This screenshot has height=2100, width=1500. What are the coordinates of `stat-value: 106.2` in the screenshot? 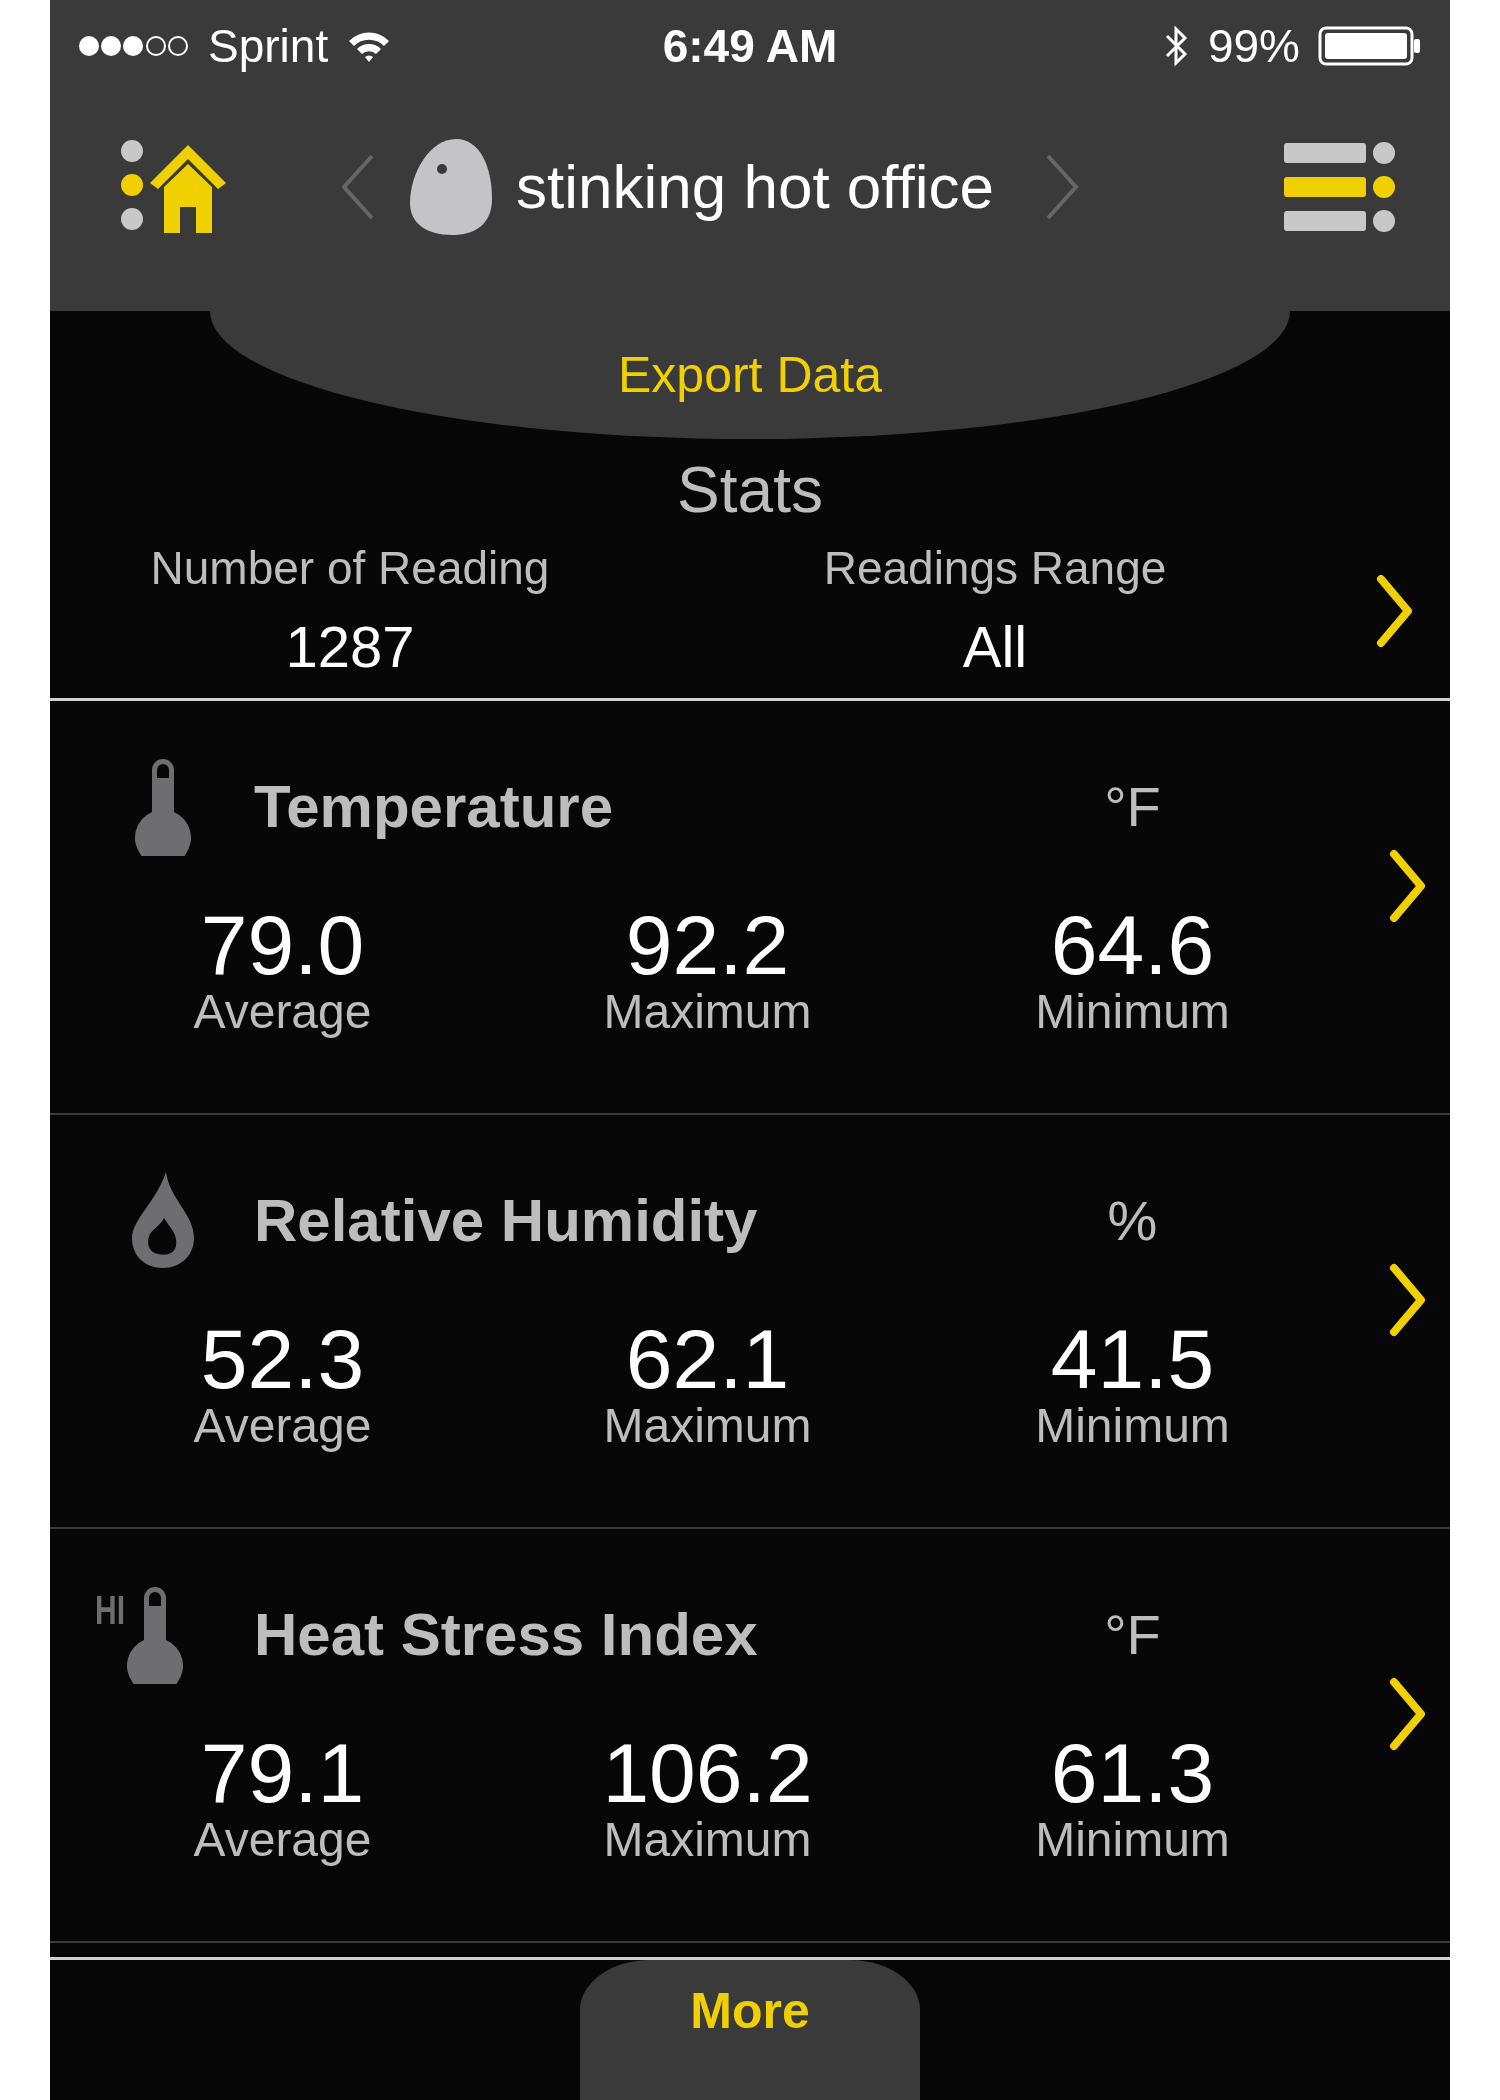 It's located at (707, 1773).